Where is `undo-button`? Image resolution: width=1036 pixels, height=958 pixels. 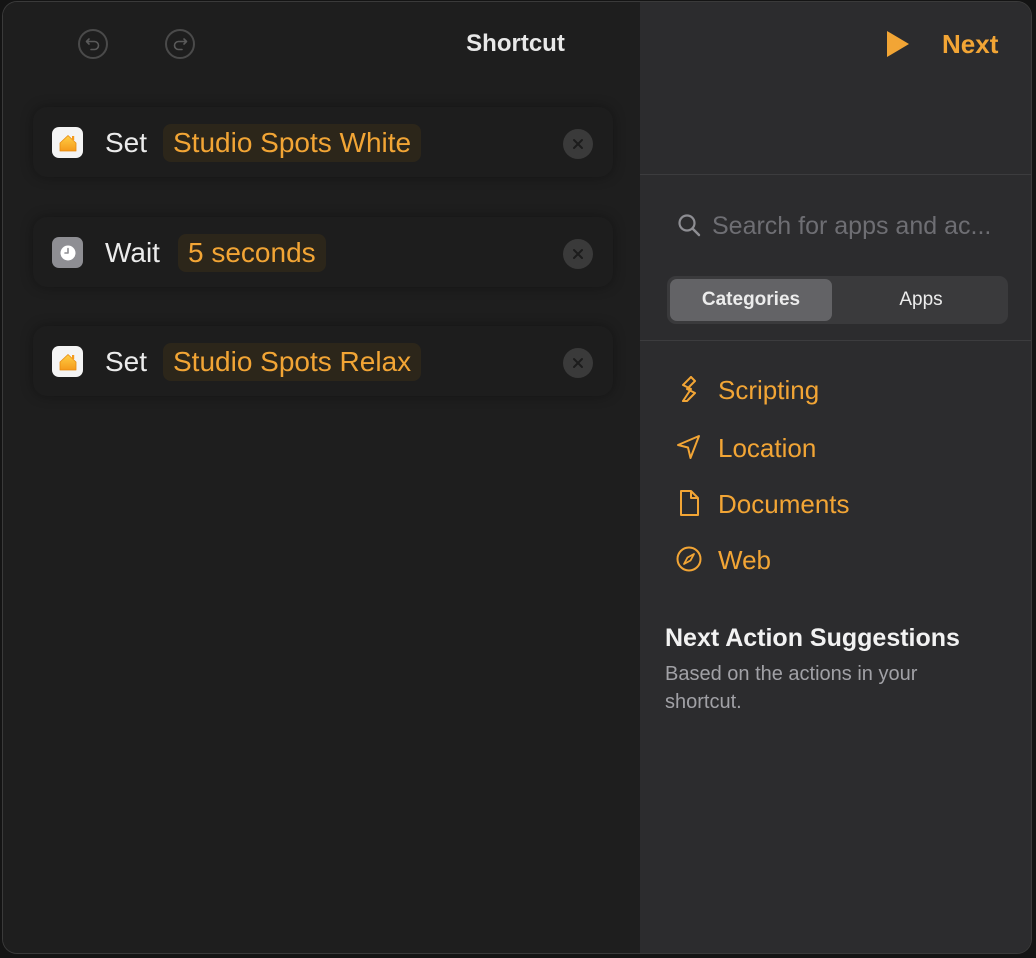 undo-button is located at coordinates (93, 44).